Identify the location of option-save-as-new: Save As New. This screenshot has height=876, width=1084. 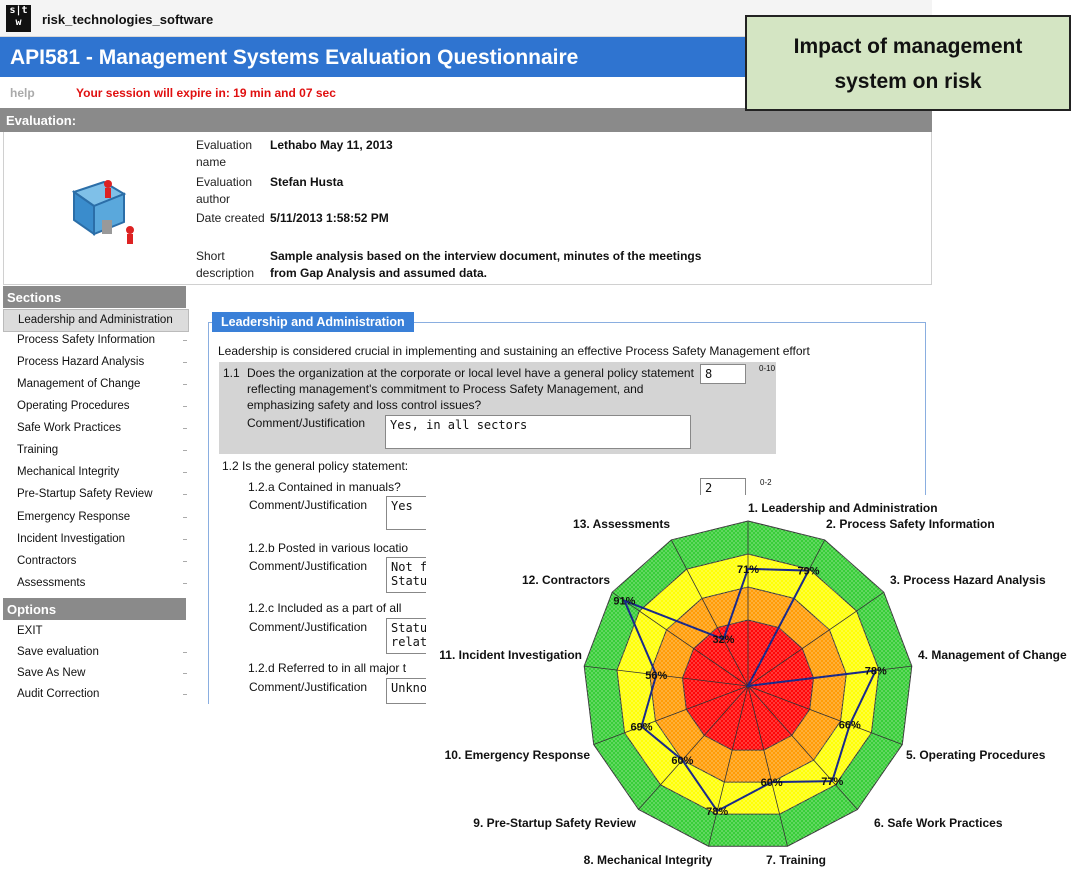
(95, 673).